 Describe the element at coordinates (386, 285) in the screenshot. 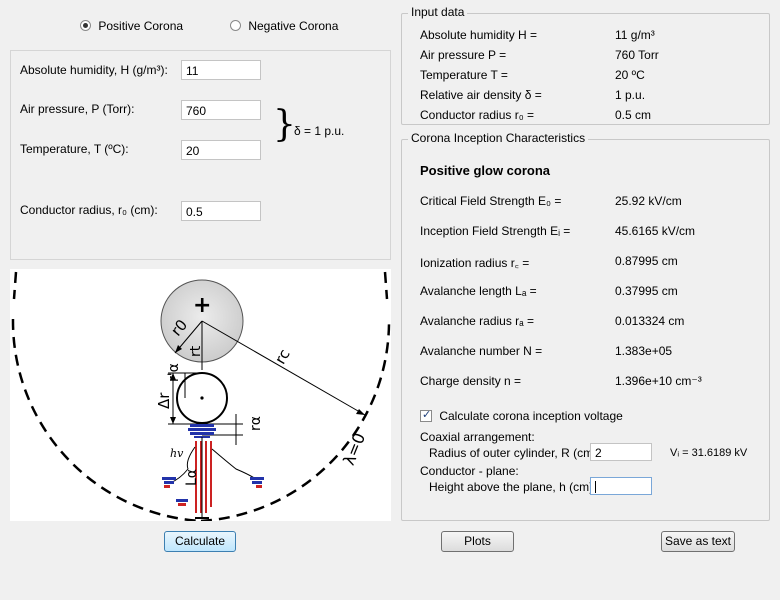

I see `boundary-tick-right` at that location.